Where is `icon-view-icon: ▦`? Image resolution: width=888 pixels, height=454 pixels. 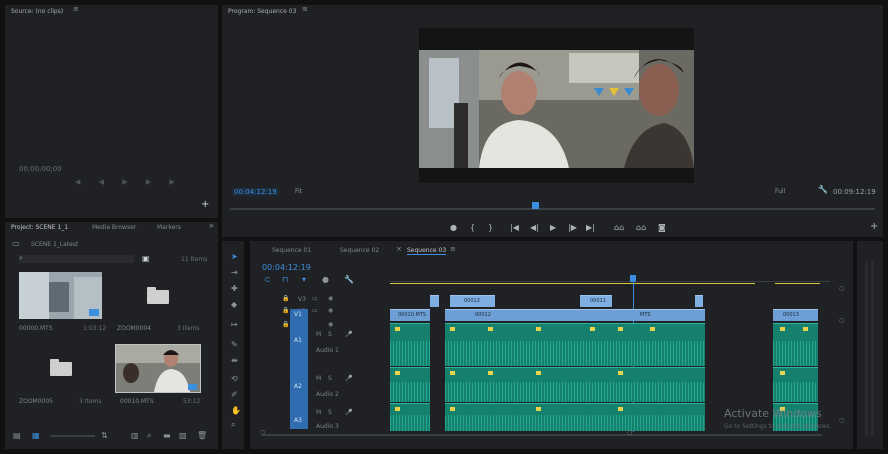
icon-view-icon: ▦ is located at coordinates (36, 436).